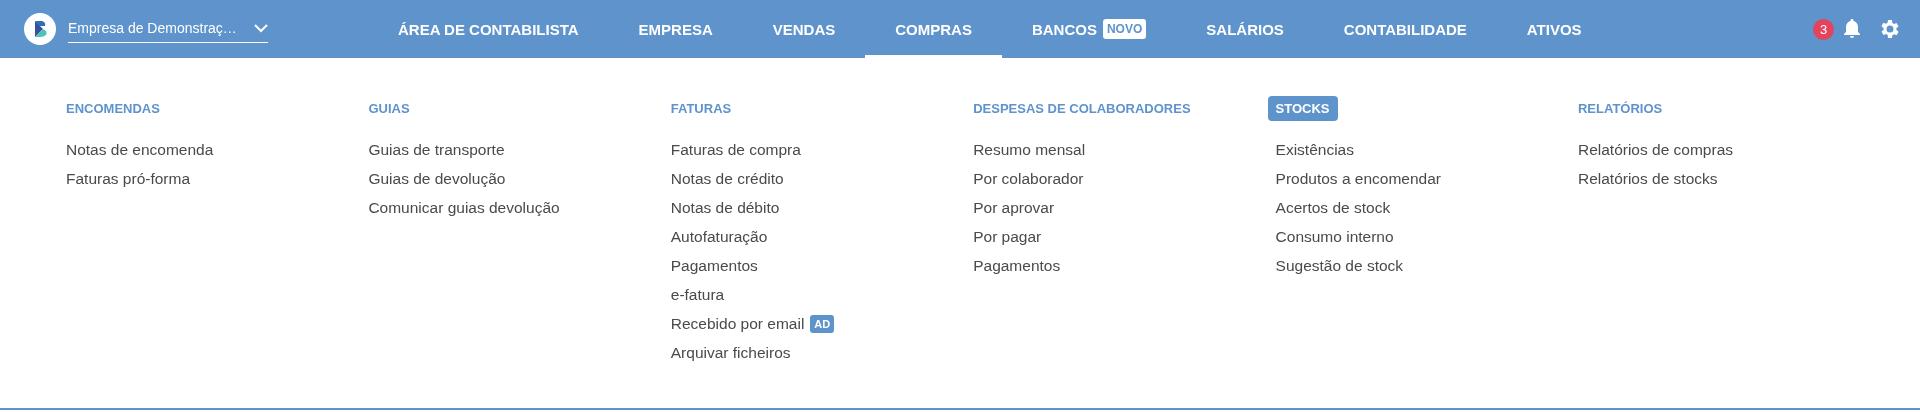 The image size is (1920, 412). Describe the element at coordinates (1823, 29) in the screenshot. I see `notification-count: 3` at that location.